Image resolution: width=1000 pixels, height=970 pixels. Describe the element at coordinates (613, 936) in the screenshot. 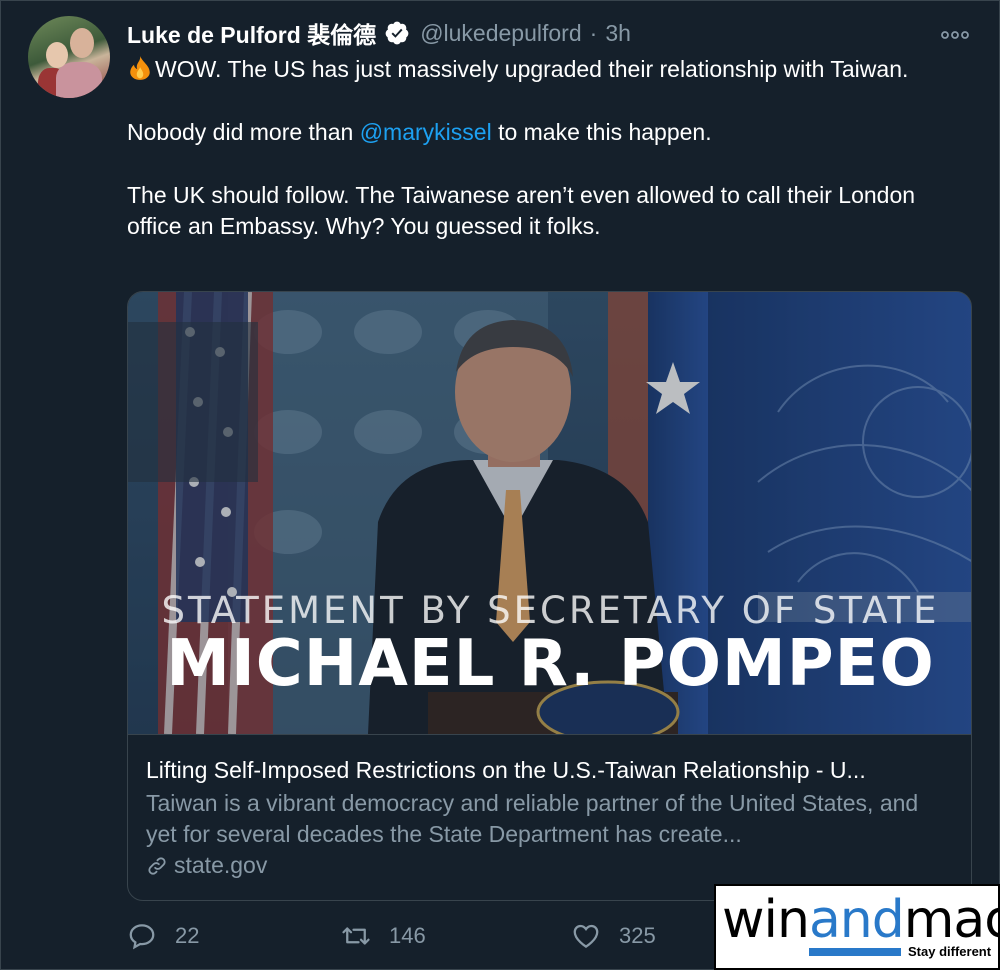

I see `like-button: 325` at that location.